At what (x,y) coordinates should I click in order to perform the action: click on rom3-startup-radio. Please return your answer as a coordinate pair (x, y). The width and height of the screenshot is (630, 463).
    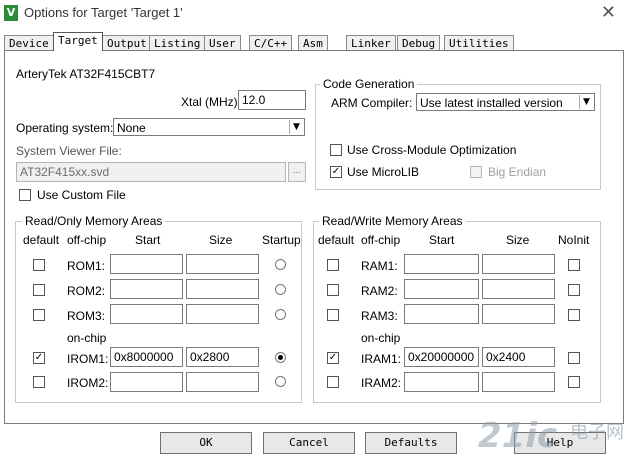
    Looking at the image, I should click on (280, 314).